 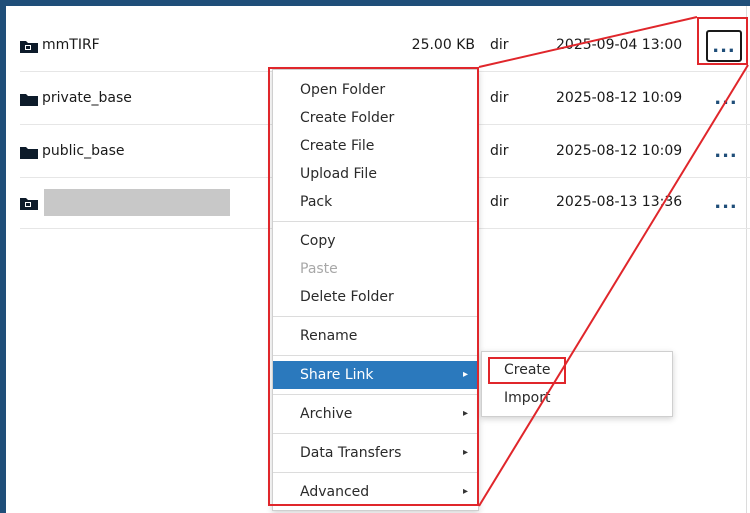 What do you see at coordinates (375, 146) in the screenshot?
I see `menu-item-create-file: Create File` at bounding box center [375, 146].